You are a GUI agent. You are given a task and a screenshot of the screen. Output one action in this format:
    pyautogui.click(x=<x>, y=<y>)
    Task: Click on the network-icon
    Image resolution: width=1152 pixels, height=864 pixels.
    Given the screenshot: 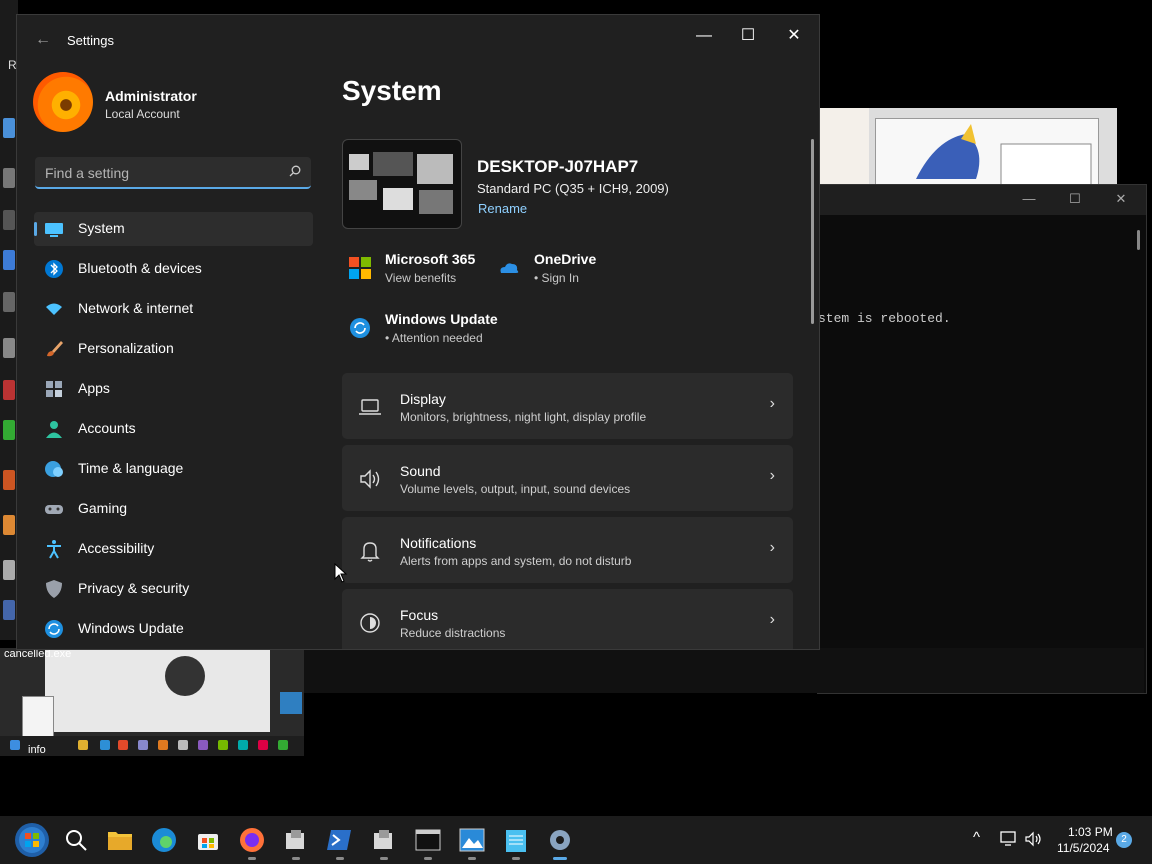 What is the action you would take?
    pyautogui.click(x=1009, y=839)
    